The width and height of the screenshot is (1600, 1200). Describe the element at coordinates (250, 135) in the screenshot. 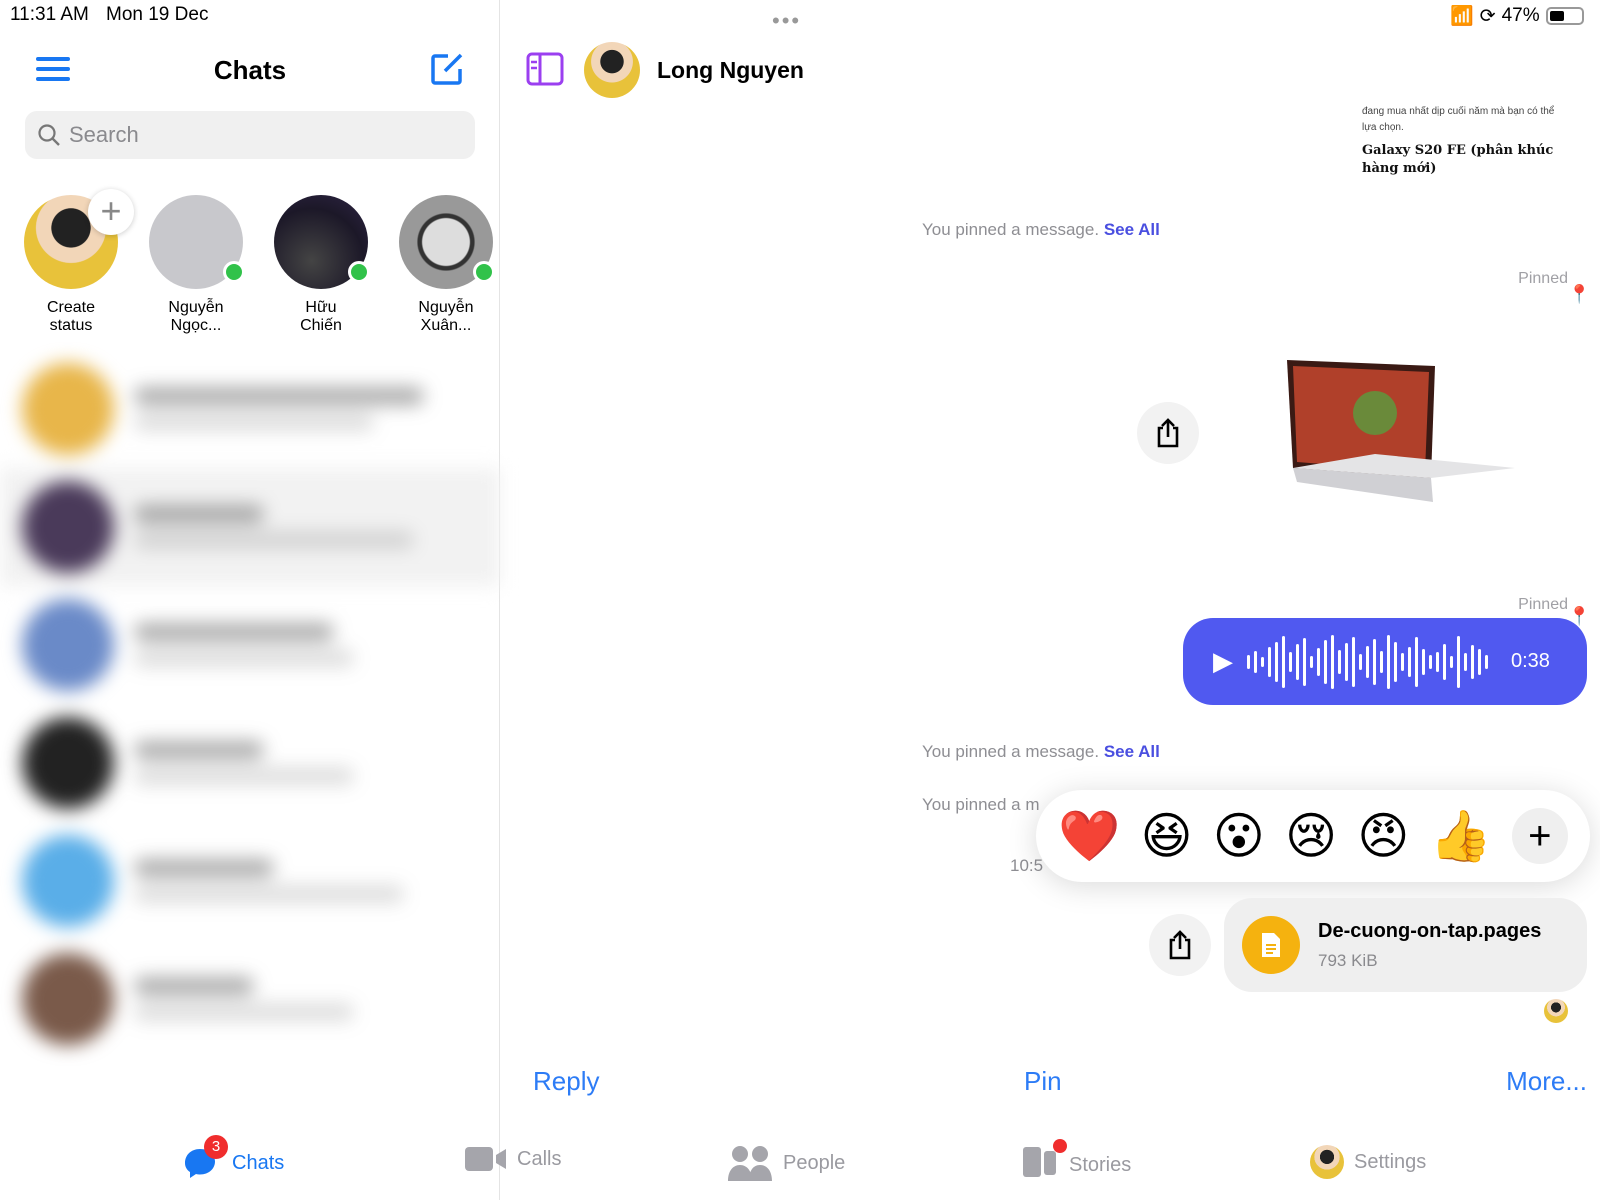

I see `search-input: Search` at that location.